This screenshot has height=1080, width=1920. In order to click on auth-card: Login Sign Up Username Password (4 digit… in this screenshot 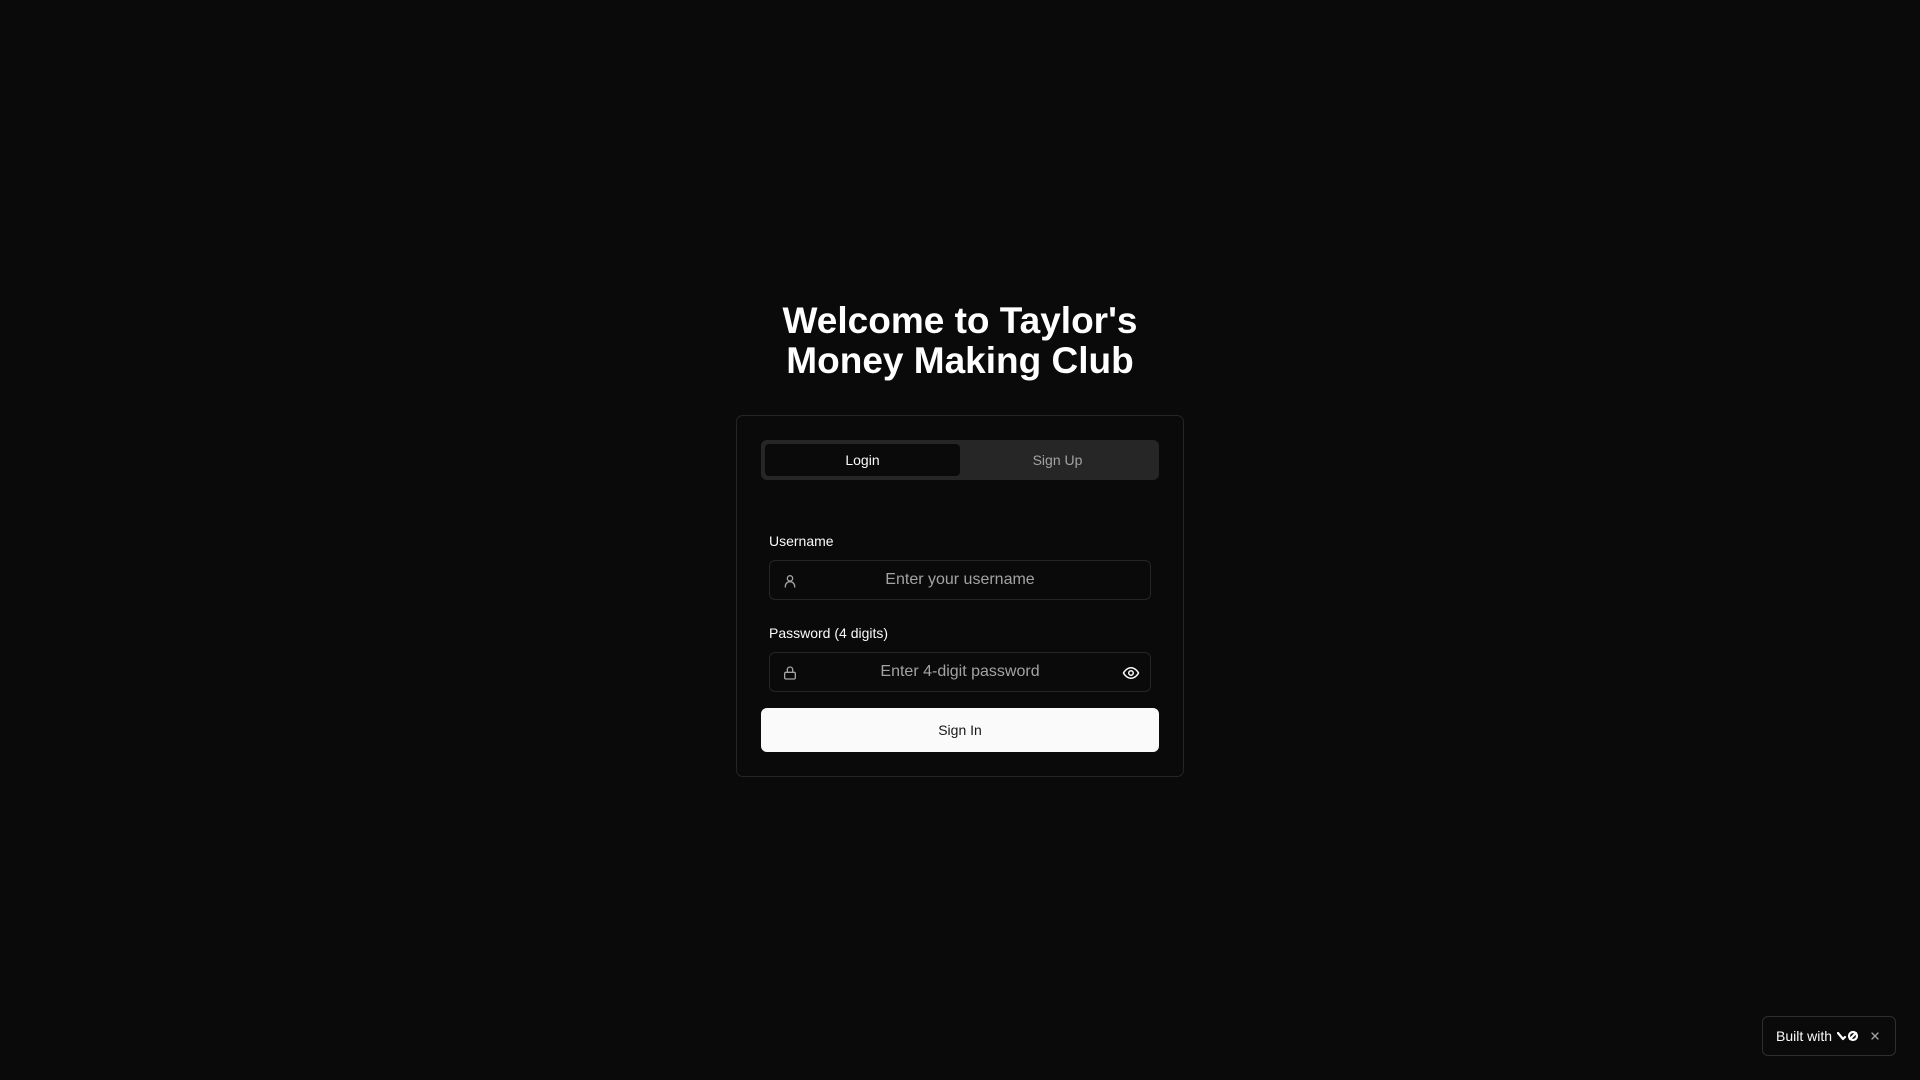, I will do `click(960, 596)`.